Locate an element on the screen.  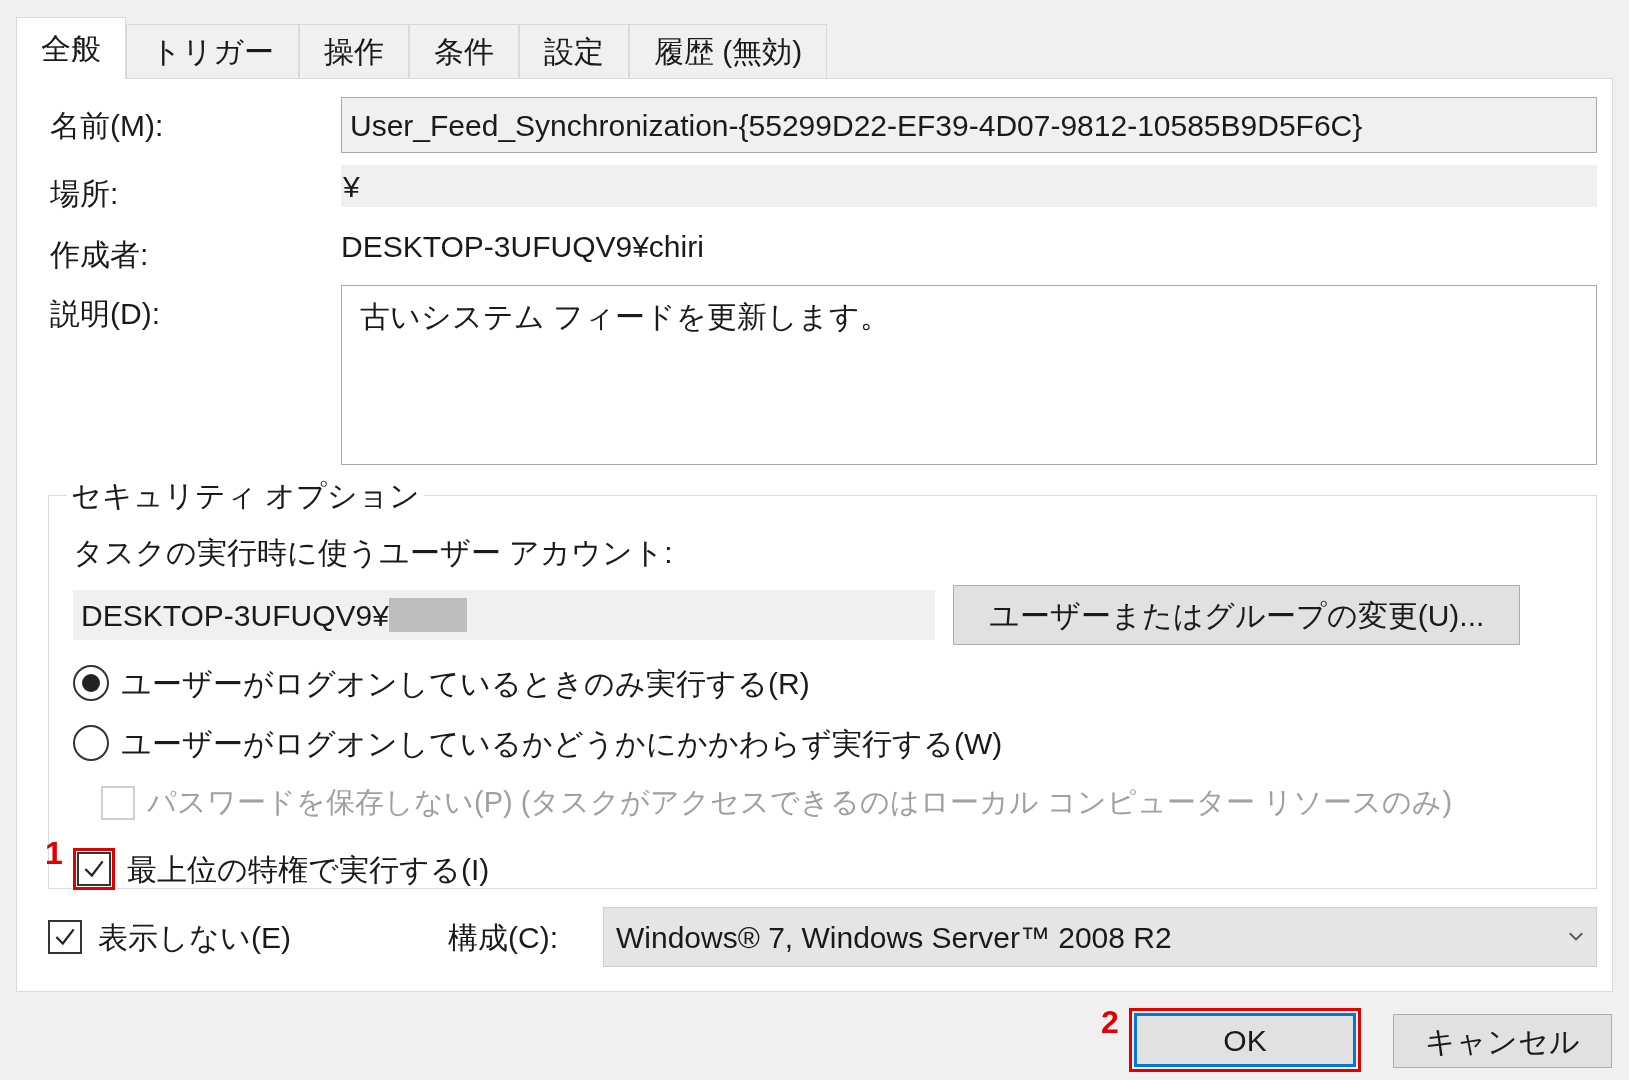
tab: トリガー is located at coordinates (212, 51).